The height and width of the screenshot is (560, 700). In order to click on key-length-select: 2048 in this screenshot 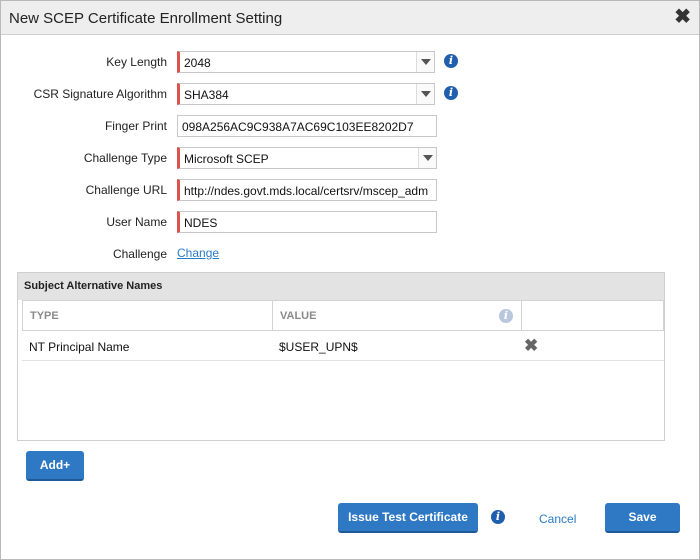, I will do `click(306, 62)`.